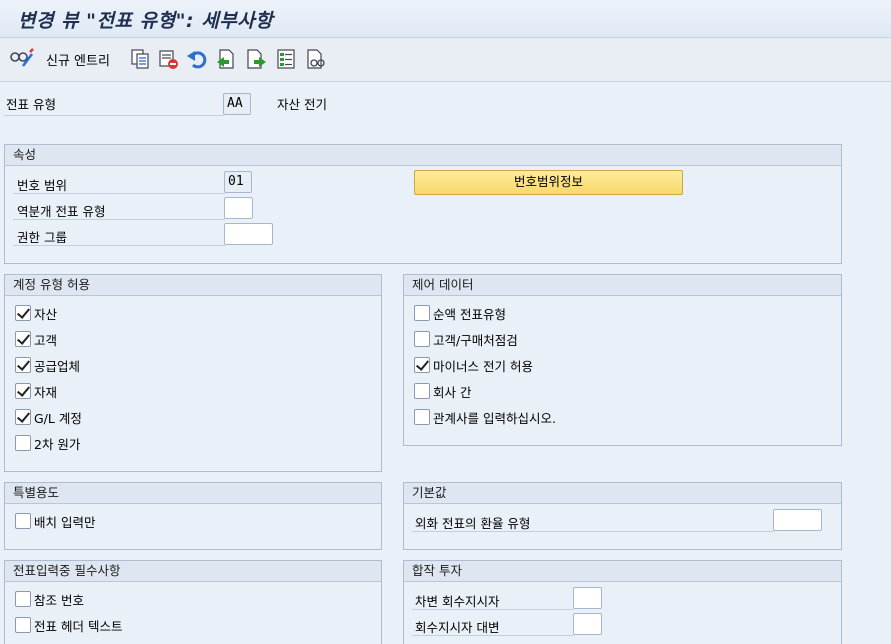 Image resolution: width=891 pixels, height=644 pixels. Describe the element at coordinates (46, 340) in the screenshot. I see `checkbox-label: 고객` at that location.